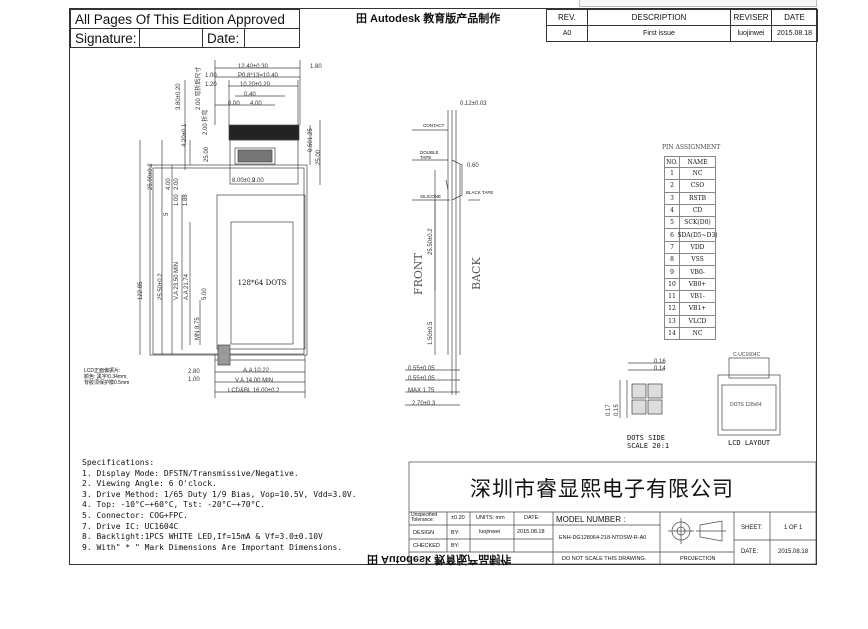 This screenshot has height=629, width=868. What do you see at coordinates (473, 104) in the screenshot?
I see `dim-side-0-12: 0.12±0.03` at bounding box center [473, 104].